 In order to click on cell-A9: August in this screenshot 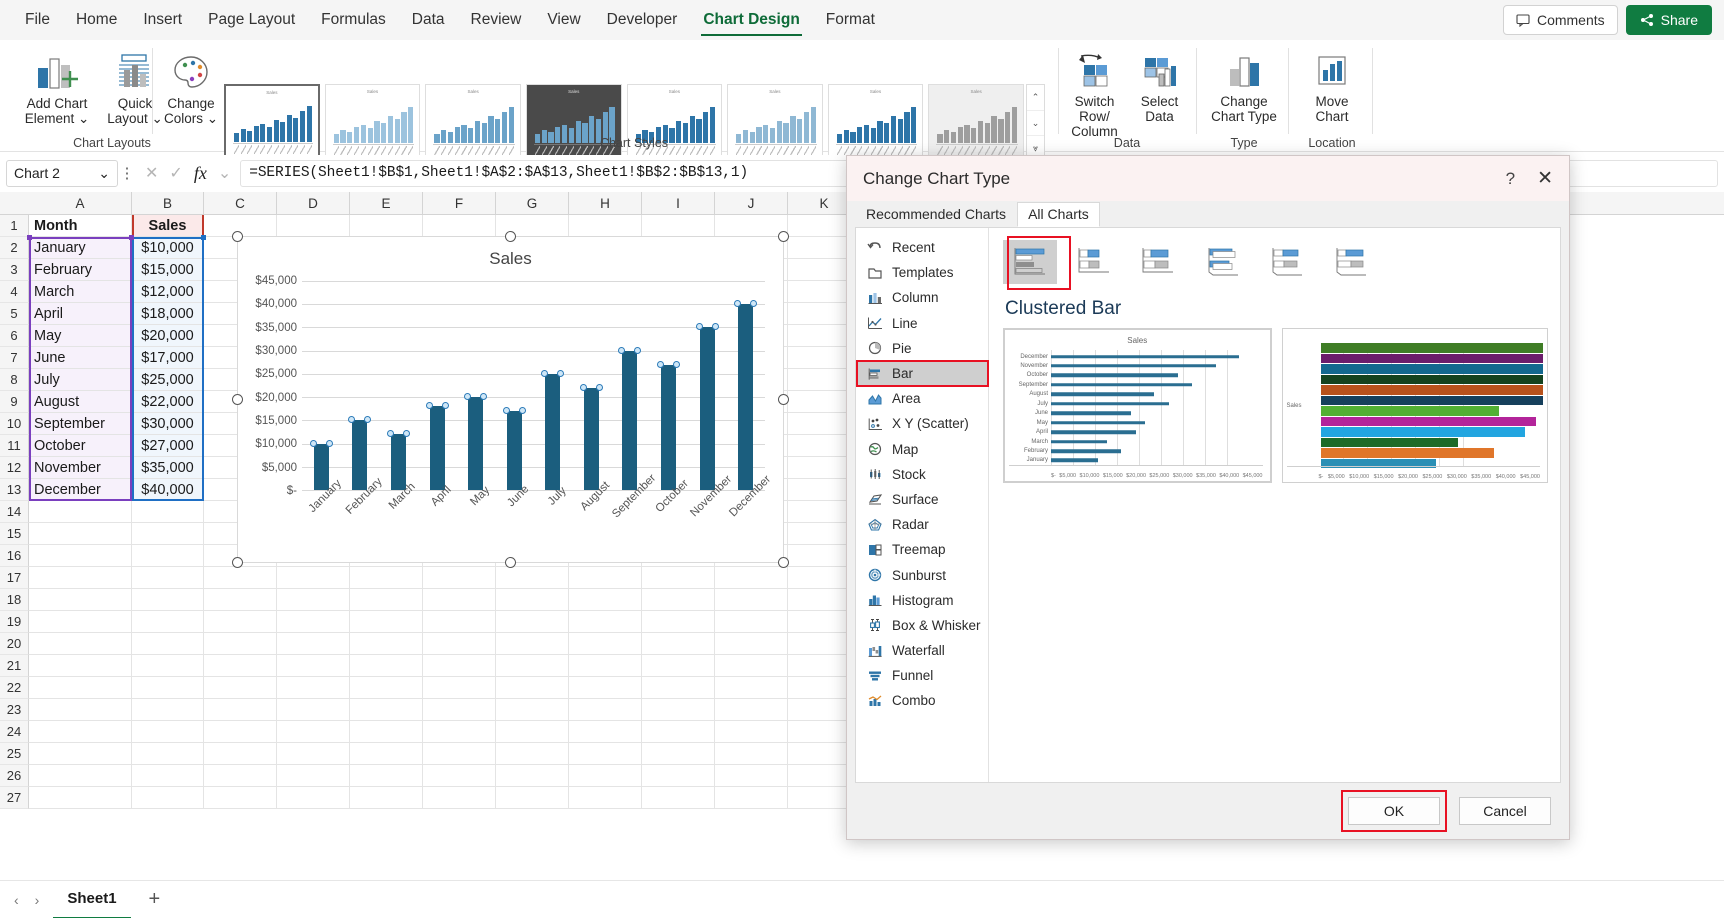, I will do `click(80, 402)`.